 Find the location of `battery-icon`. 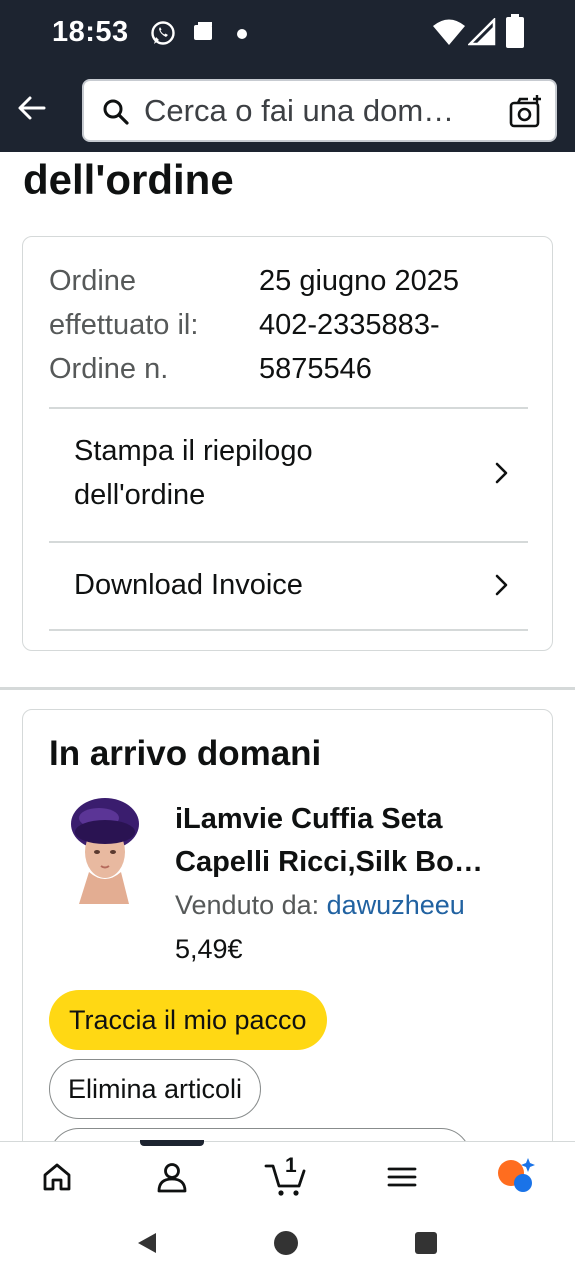

battery-icon is located at coordinates (515, 31).